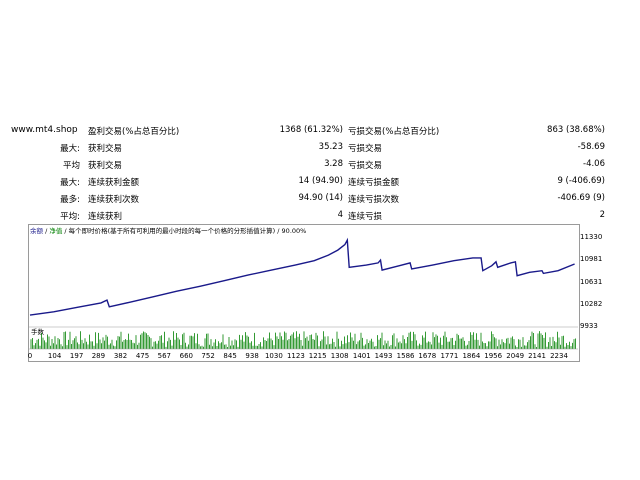 This screenshot has width=640, height=480. Describe the element at coordinates (76, 356) in the screenshot. I see `x-tick-label: 197` at that location.